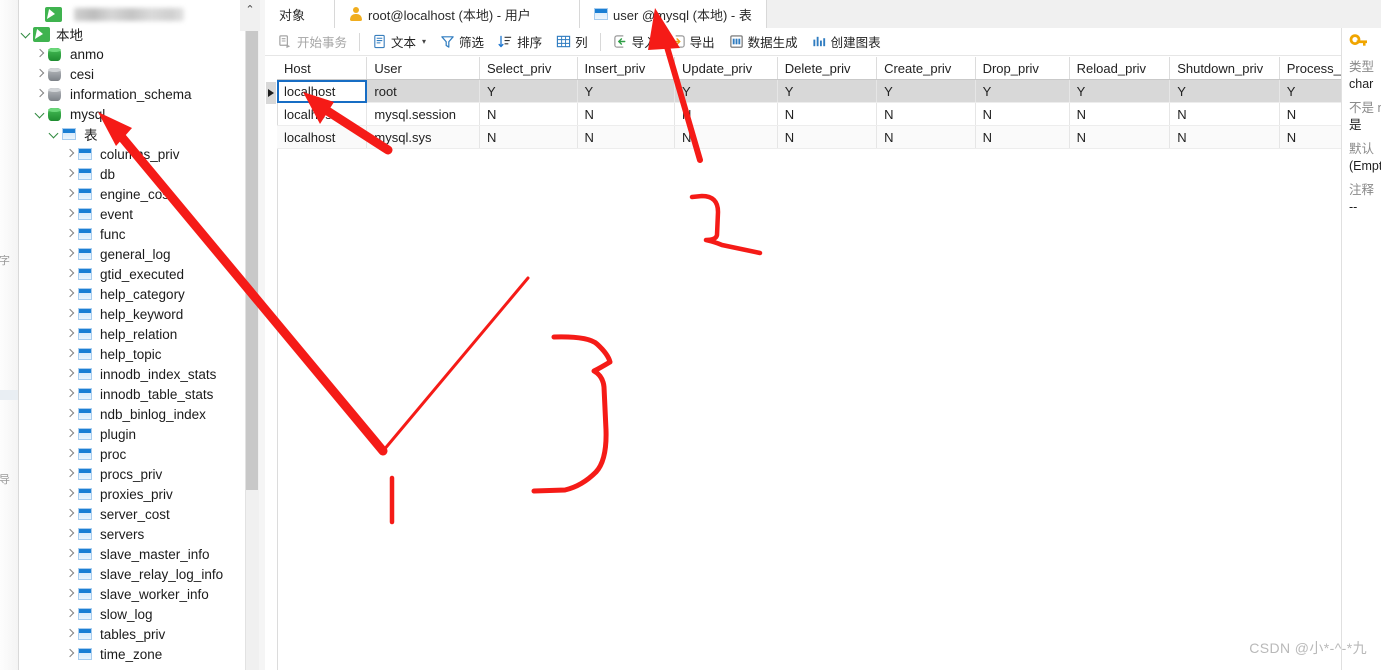 The height and width of the screenshot is (670, 1381). What do you see at coordinates (520, 41) in the screenshot?
I see `toolbar-button-sort: 排序` at bounding box center [520, 41].